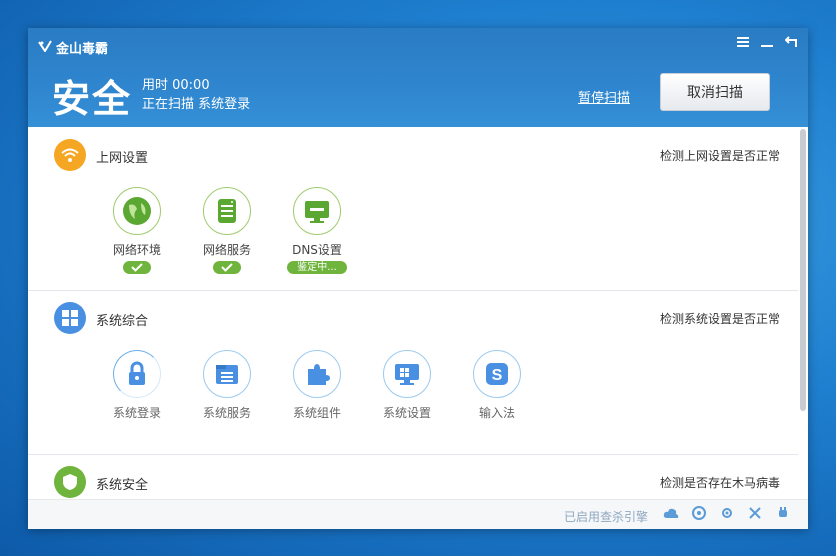  Describe the element at coordinates (196, 104) in the screenshot. I see `scan-status: 正在扫描 系统登录` at that location.